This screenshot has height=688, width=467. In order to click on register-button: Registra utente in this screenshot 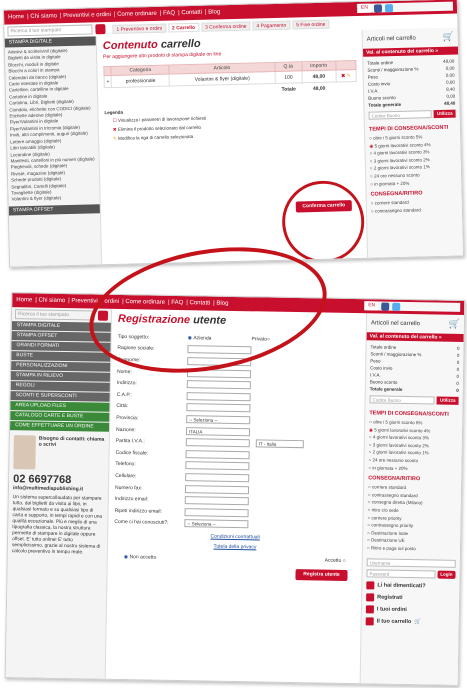, I will do `click(321, 575)`.